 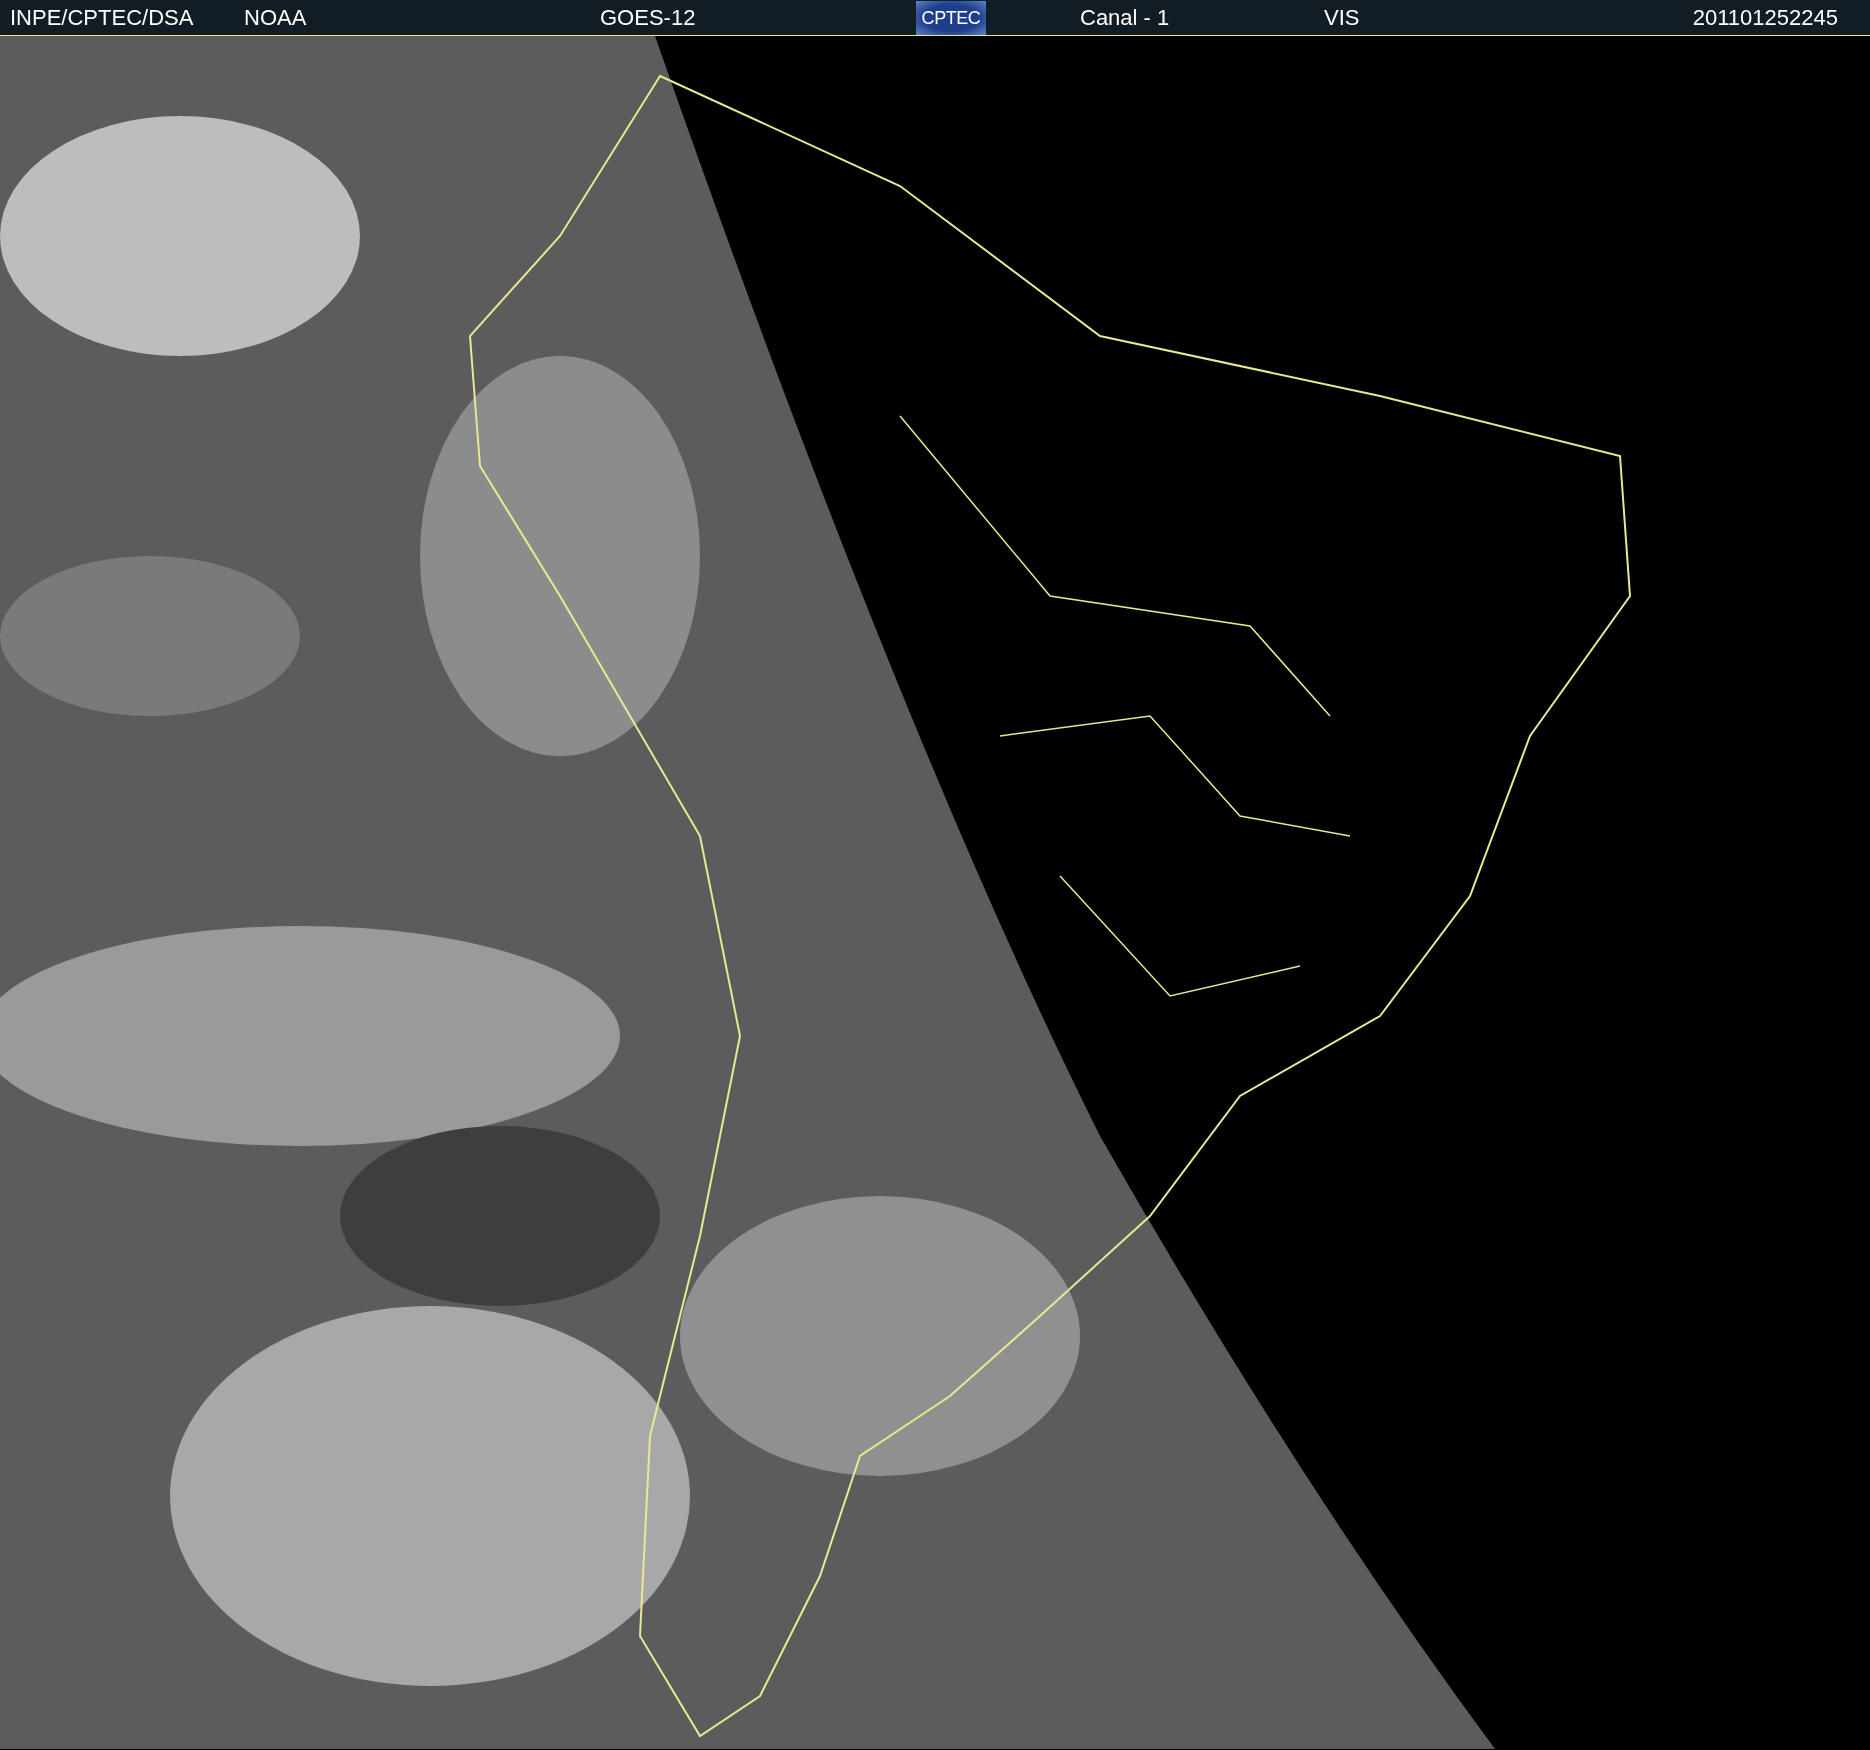 What do you see at coordinates (102, 17) in the screenshot?
I see `source-label: INPE/CPTEC/DSA` at bounding box center [102, 17].